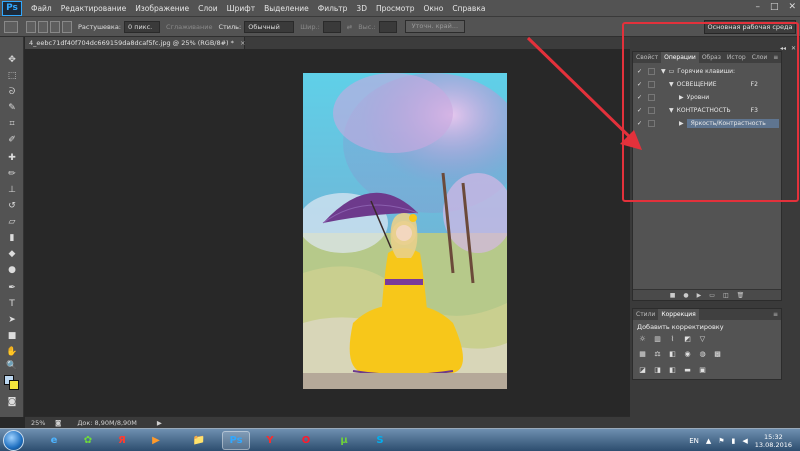 This screenshot has height=451, width=800. Describe the element at coordinates (395, 8) in the screenshot. I see `menu-view: Просмотр` at that location.